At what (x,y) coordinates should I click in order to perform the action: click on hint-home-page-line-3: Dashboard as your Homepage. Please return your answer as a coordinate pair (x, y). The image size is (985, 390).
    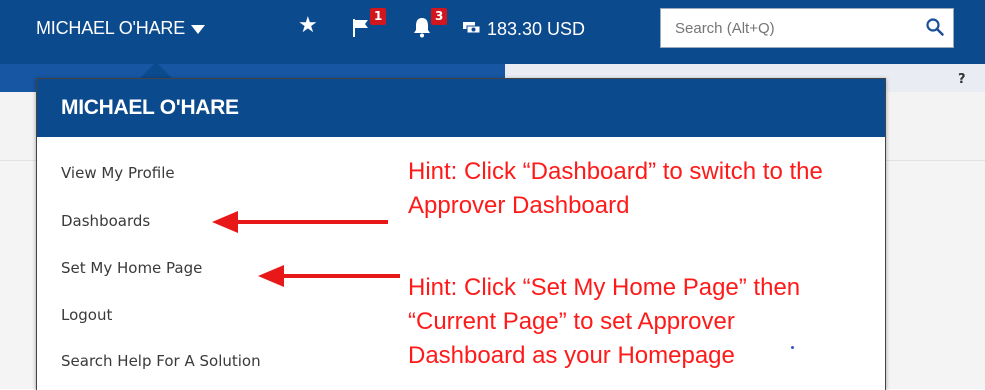
    Looking at the image, I should click on (571, 355).